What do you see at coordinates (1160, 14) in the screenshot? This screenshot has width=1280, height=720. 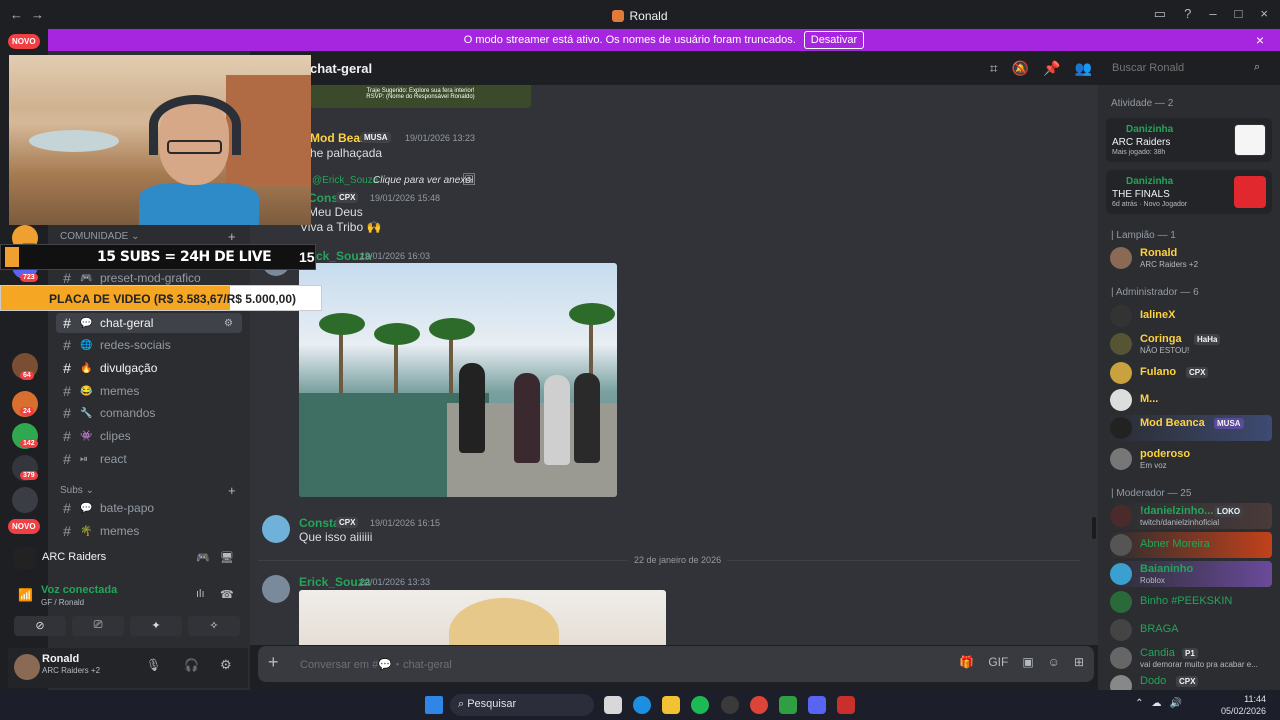 I see `inbox-icon: ▭` at bounding box center [1160, 14].